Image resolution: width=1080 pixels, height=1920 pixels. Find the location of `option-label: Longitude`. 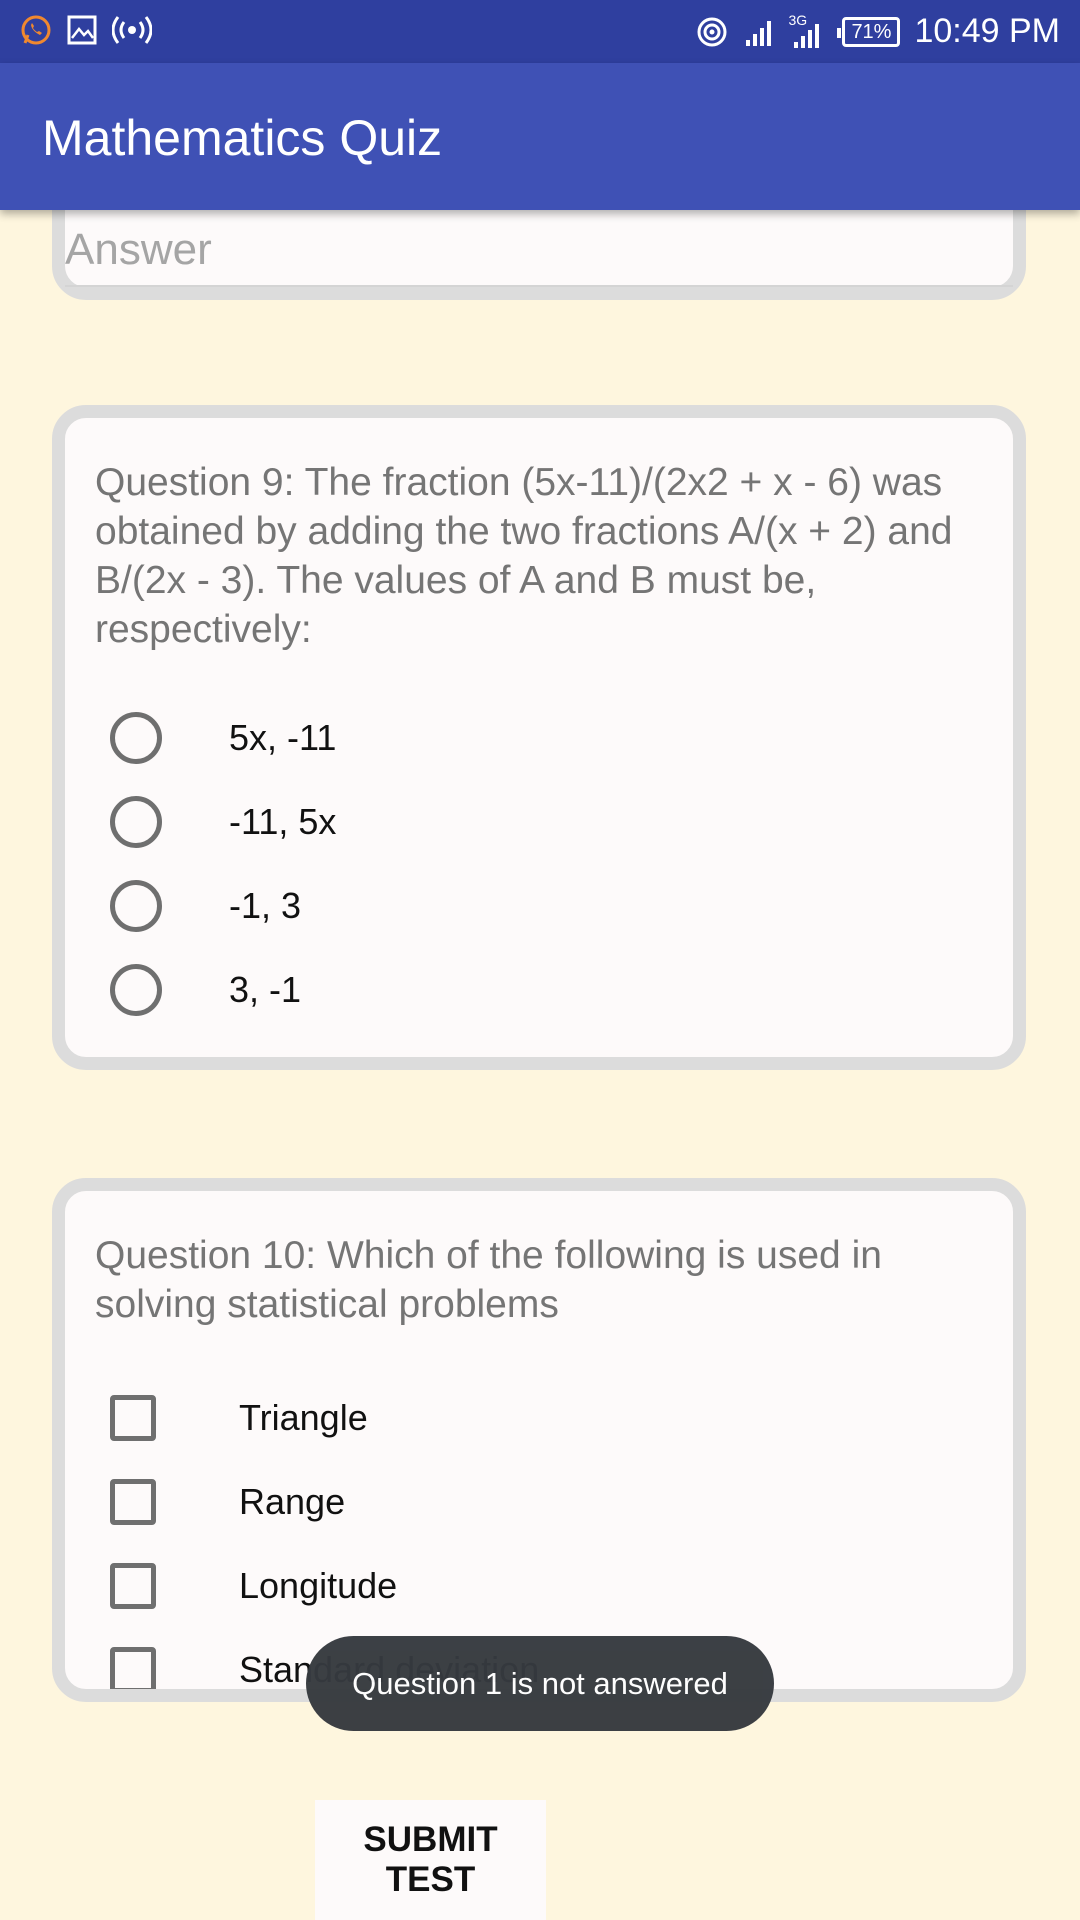

option-label: Longitude is located at coordinates (318, 1585).